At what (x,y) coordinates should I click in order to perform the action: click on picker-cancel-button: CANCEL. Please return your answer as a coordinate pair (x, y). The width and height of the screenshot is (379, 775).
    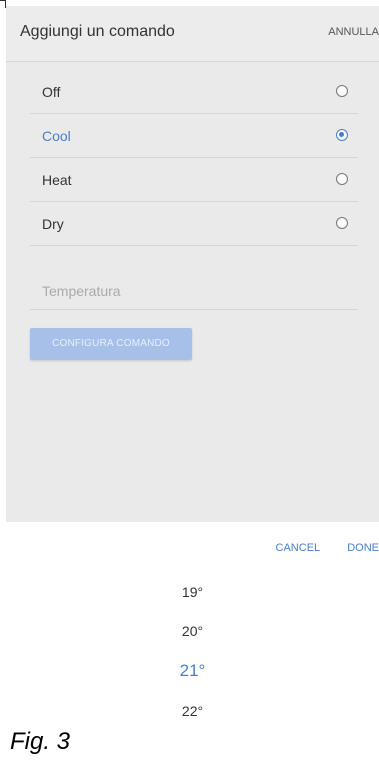
    Looking at the image, I should click on (298, 548).